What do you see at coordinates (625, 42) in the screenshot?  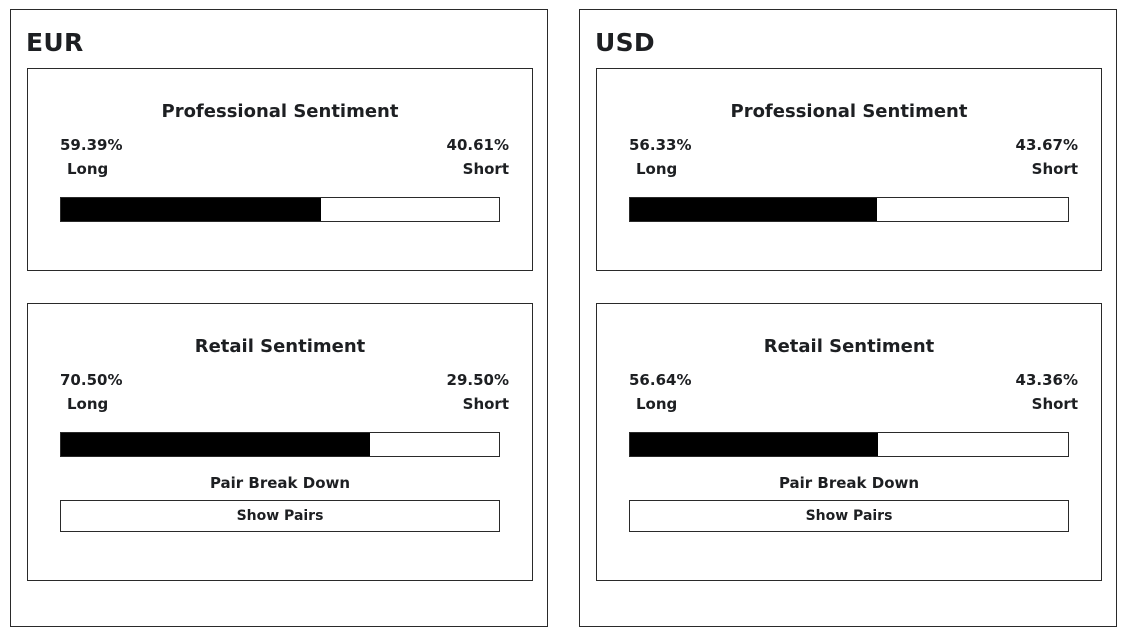 I see `currency-title: USD` at bounding box center [625, 42].